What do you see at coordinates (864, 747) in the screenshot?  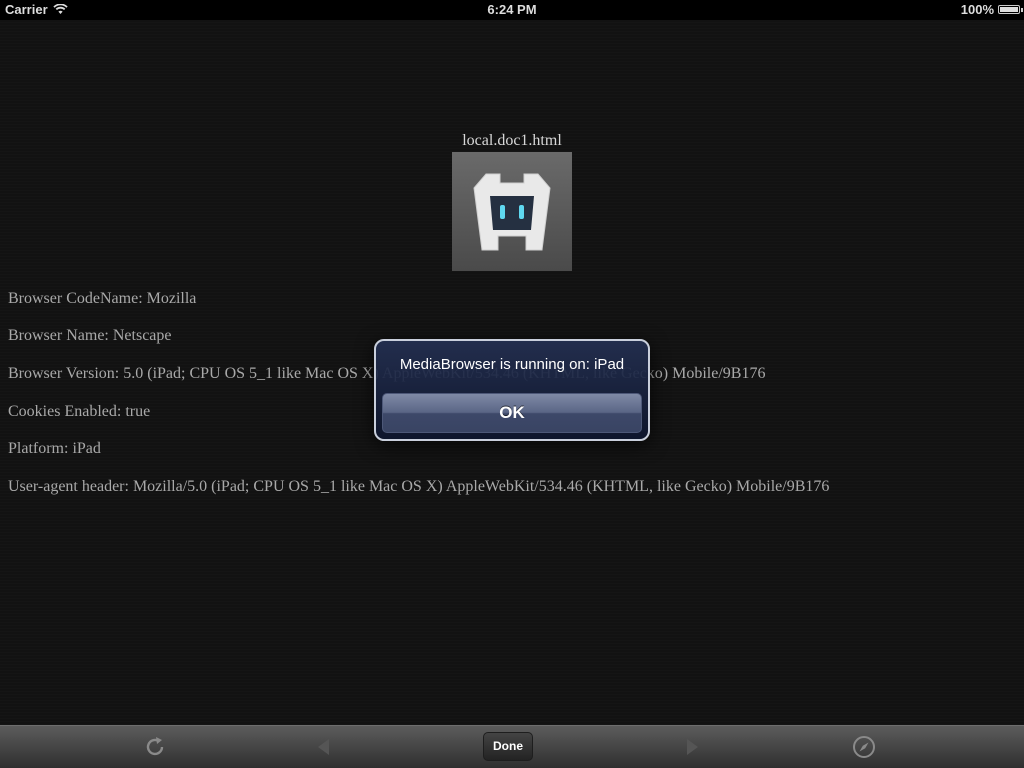 I see `compass-icon` at bounding box center [864, 747].